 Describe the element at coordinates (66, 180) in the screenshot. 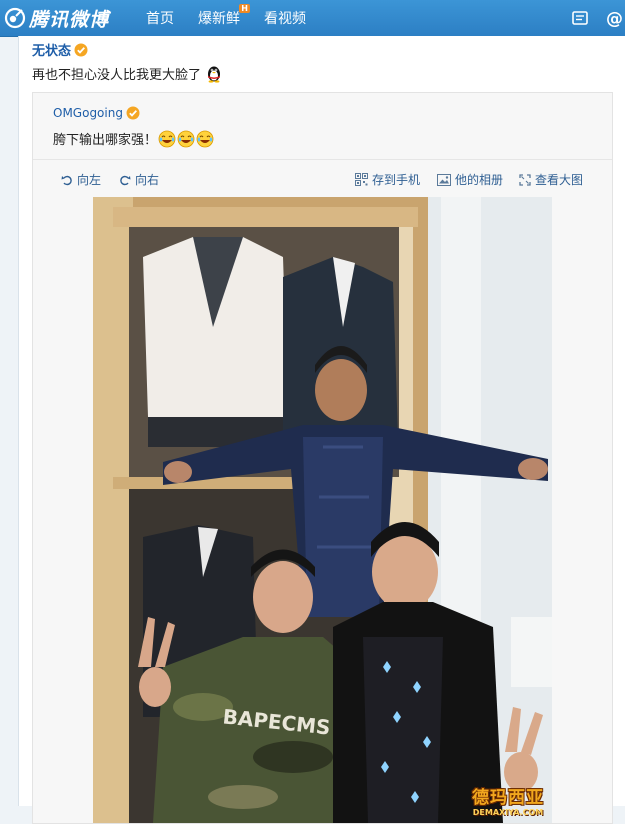

I see `rotate-left-icon` at that location.